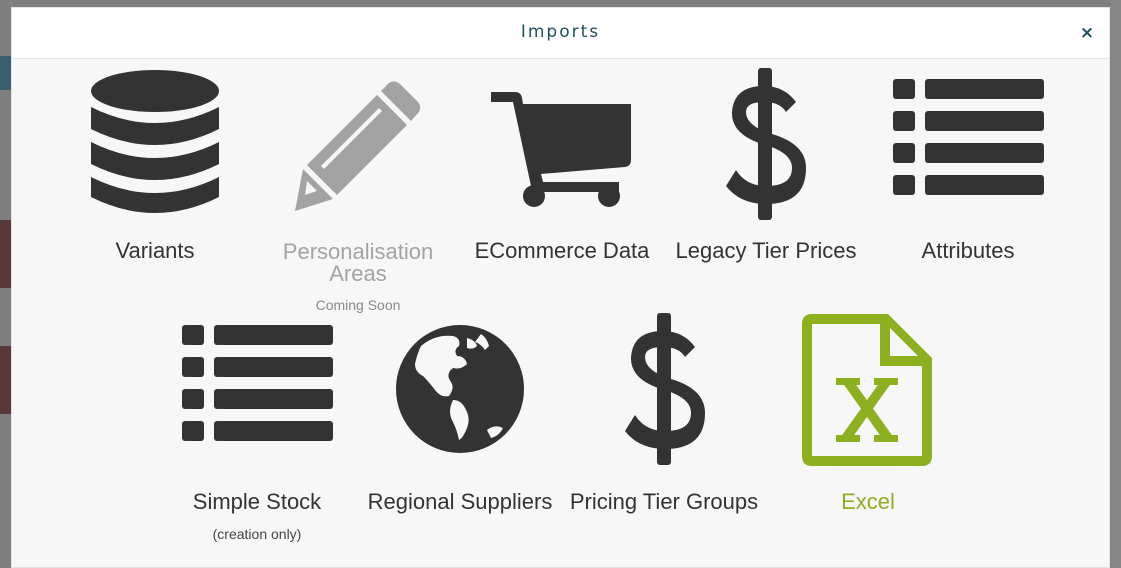 This screenshot has height=568, width=1121. Describe the element at coordinates (766, 250) in the screenshot. I see `tile-label: Legacy Tier Prices` at that location.